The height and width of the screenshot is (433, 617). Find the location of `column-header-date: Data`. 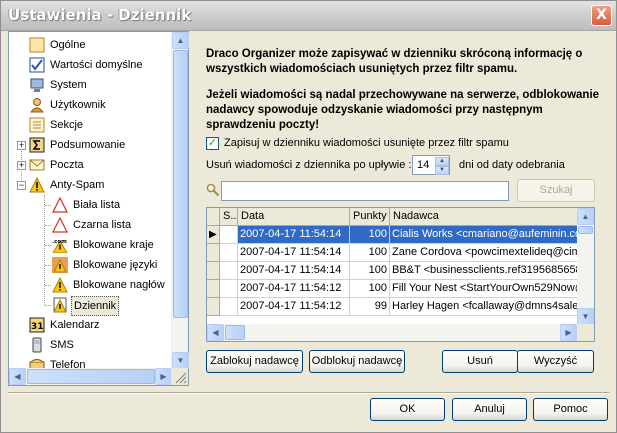

column-header-date: Data is located at coordinates (294, 217).